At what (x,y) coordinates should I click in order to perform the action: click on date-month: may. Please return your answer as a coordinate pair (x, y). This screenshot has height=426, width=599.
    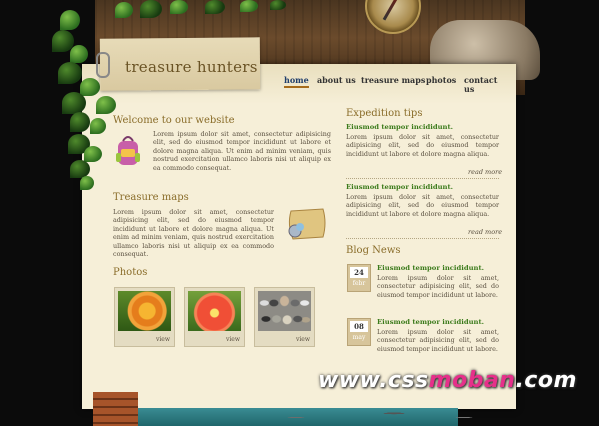
    Looking at the image, I should click on (359, 337).